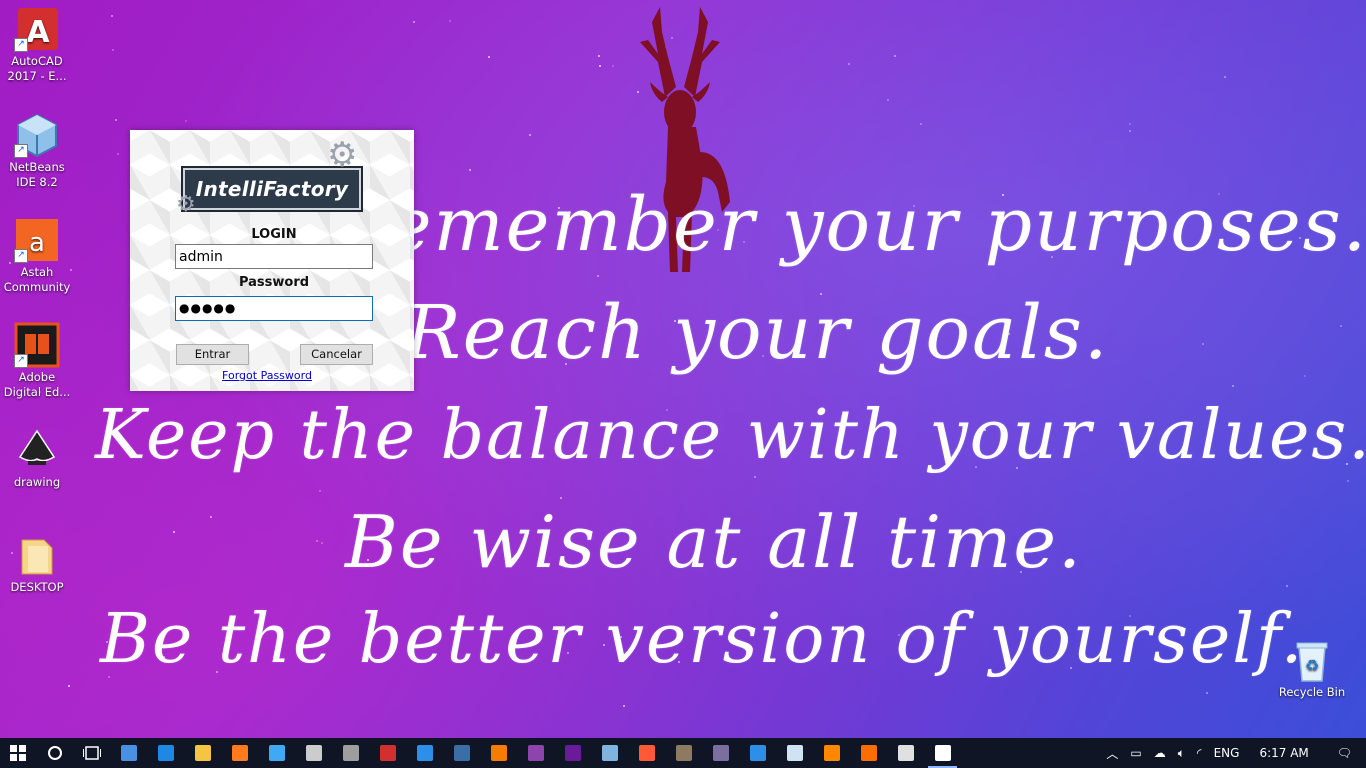 The image size is (1366, 768). I want to click on forgot-password-link: Forgot Password, so click(267, 375).